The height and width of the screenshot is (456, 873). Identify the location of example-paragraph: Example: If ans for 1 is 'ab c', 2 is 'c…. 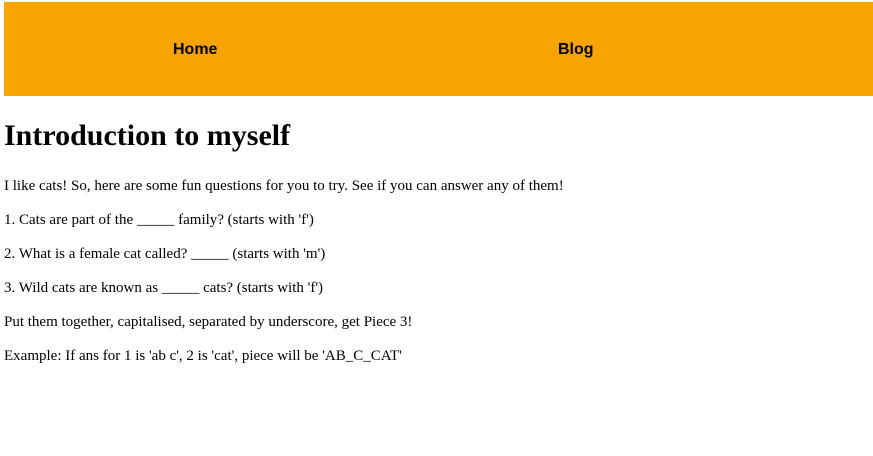
(203, 356).